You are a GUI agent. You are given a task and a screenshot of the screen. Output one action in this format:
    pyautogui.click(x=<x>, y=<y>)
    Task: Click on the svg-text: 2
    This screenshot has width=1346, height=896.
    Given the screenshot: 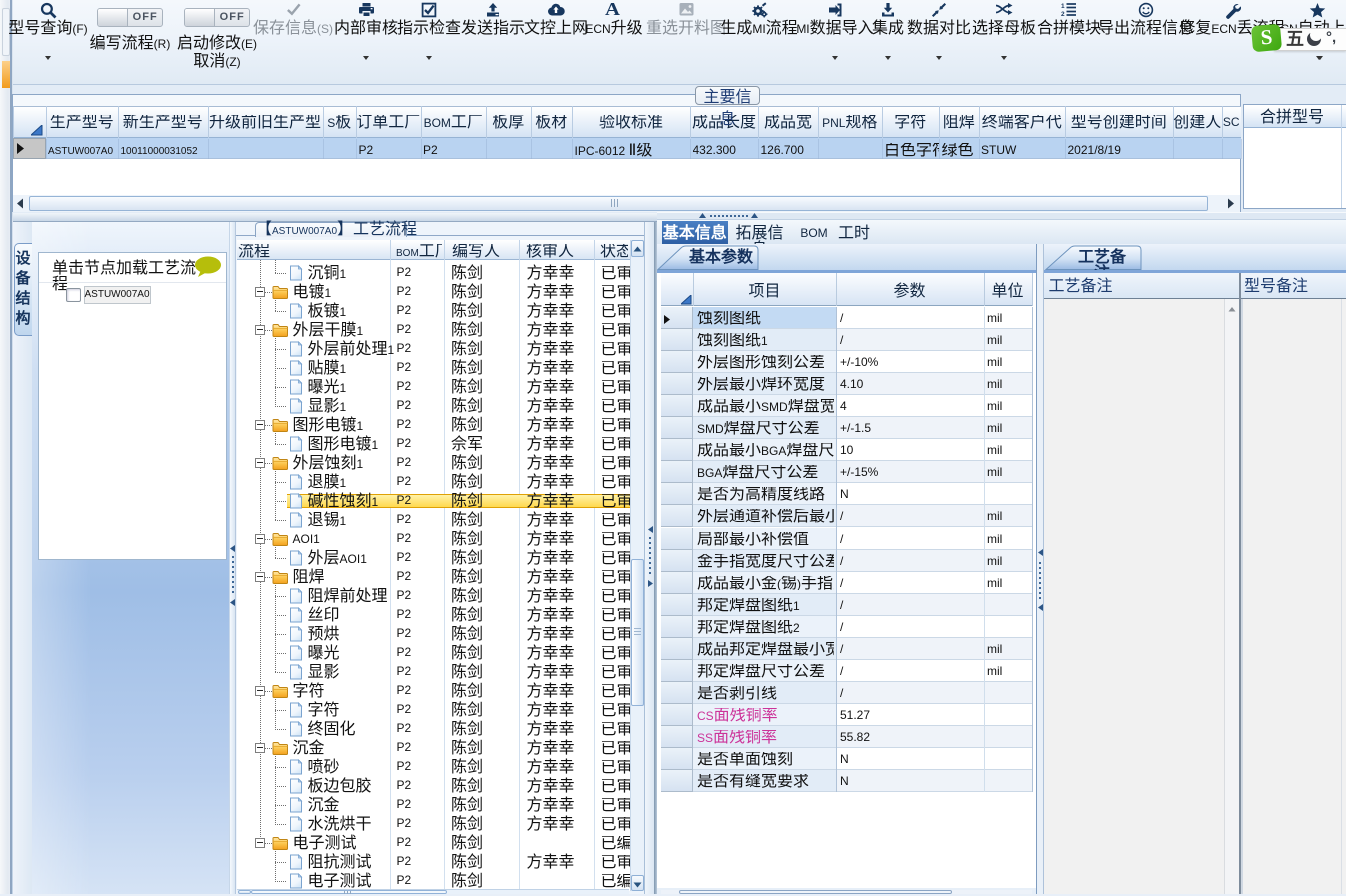 What is the action you would take?
    pyautogui.click(x=1063, y=14)
    